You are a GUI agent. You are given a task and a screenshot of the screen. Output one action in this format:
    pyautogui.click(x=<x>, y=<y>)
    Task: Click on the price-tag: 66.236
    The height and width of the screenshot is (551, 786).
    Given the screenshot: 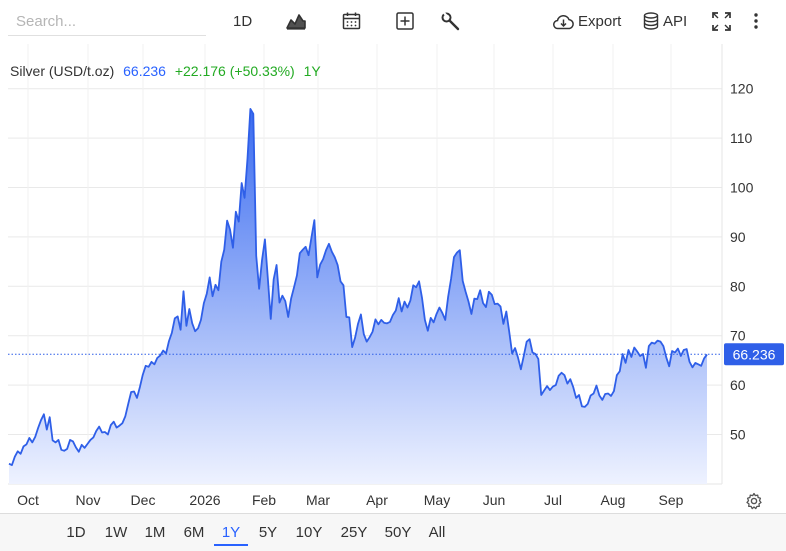 What is the action you would take?
    pyautogui.click(x=754, y=354)
    